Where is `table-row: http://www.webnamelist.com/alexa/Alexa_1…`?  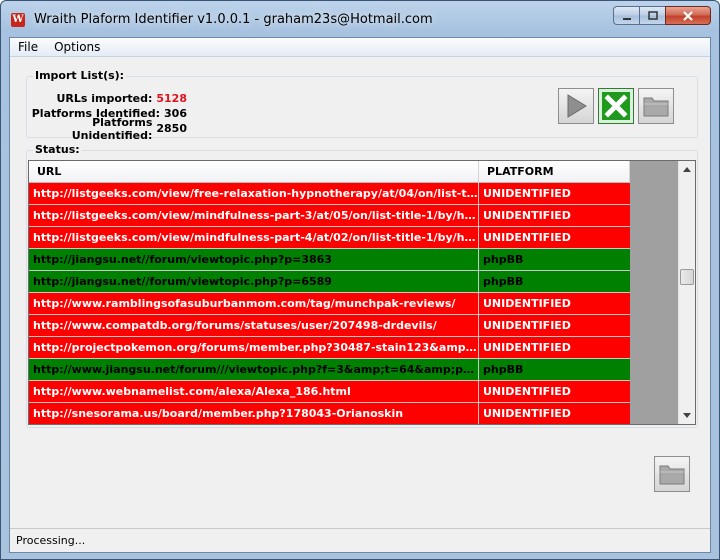
table-row: http://www.webnamelist.com/alexa/Alexa_1… is located at coordinates (329, 392).